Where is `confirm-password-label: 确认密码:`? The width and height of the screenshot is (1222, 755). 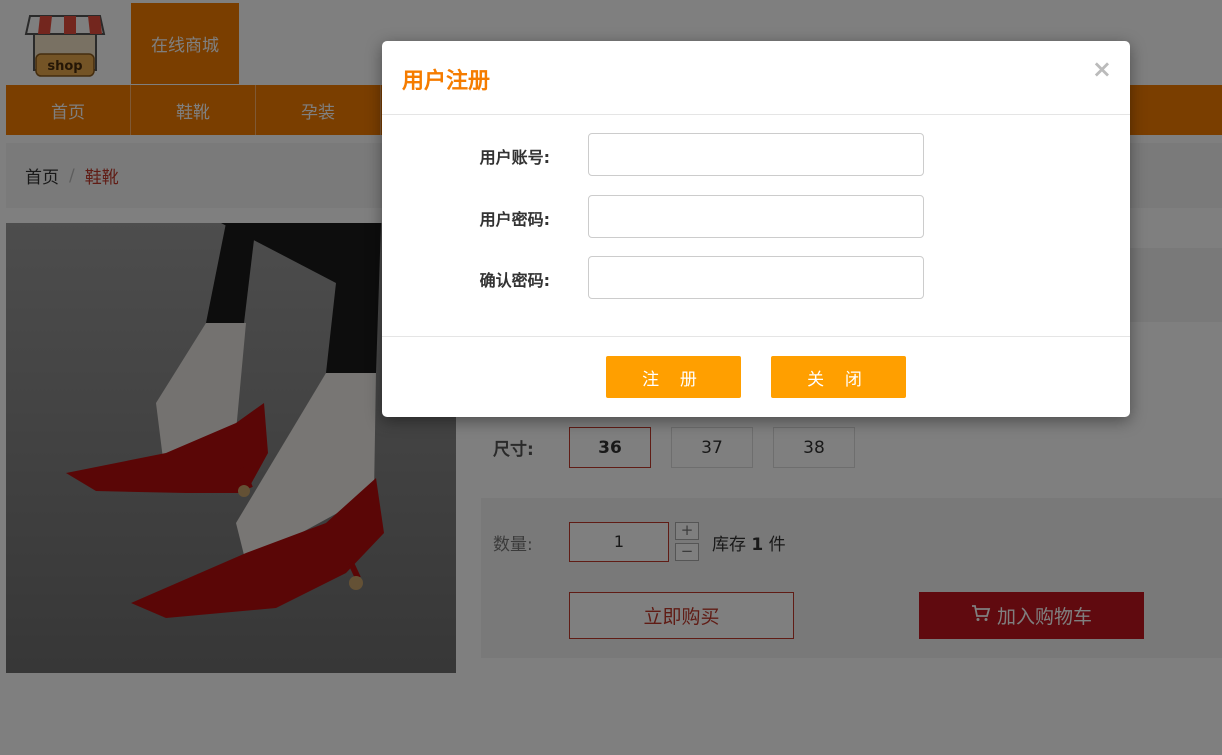
confirm-password-label: 确认密码: is located at coordinates (514, 280).